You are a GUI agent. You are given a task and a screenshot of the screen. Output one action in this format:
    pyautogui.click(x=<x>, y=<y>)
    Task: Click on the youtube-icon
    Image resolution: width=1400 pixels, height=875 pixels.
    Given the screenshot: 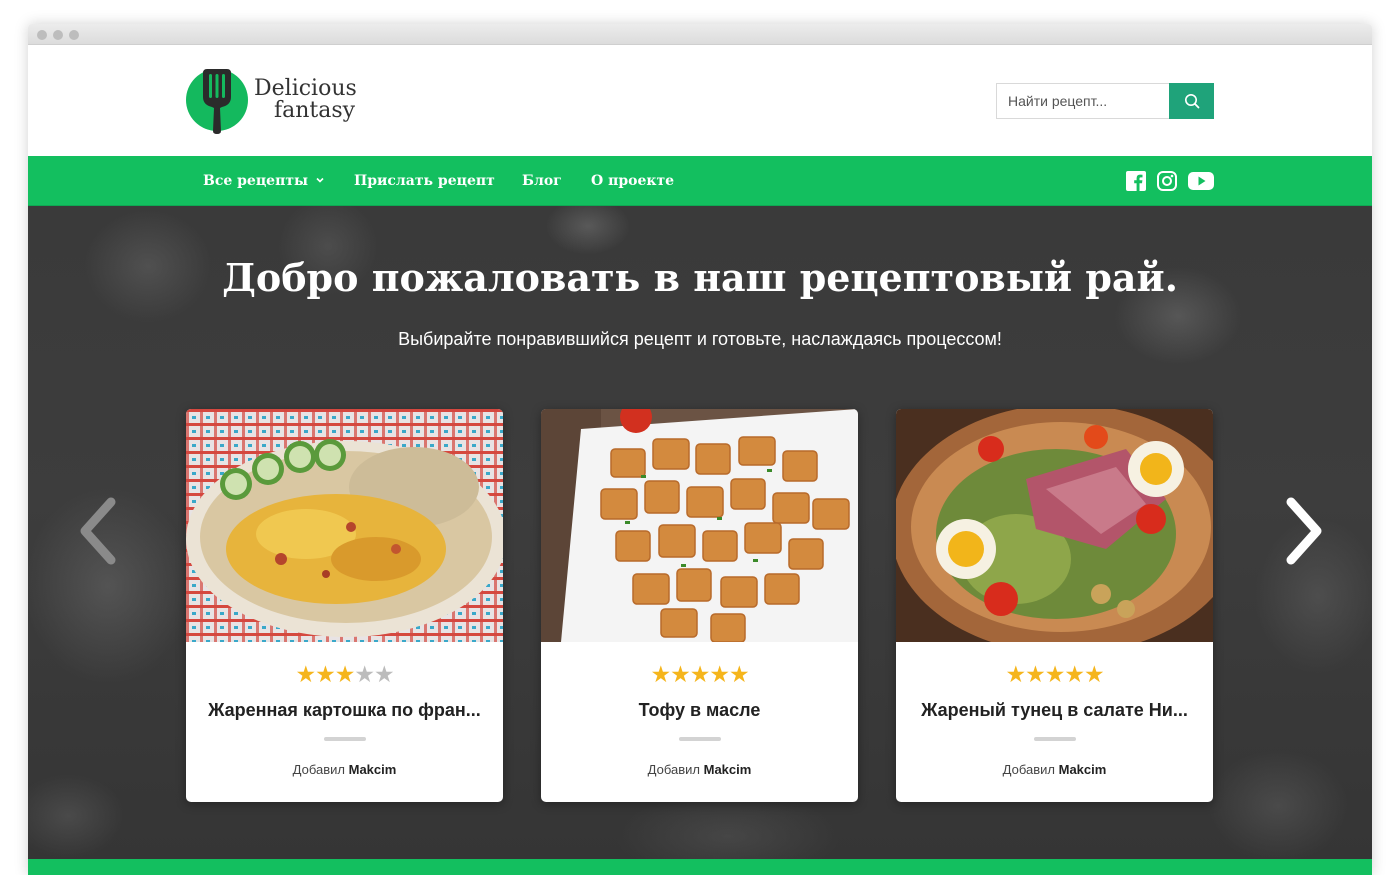 What is the action you would take?
    pyautogui.click(x=1201, y=181)
    